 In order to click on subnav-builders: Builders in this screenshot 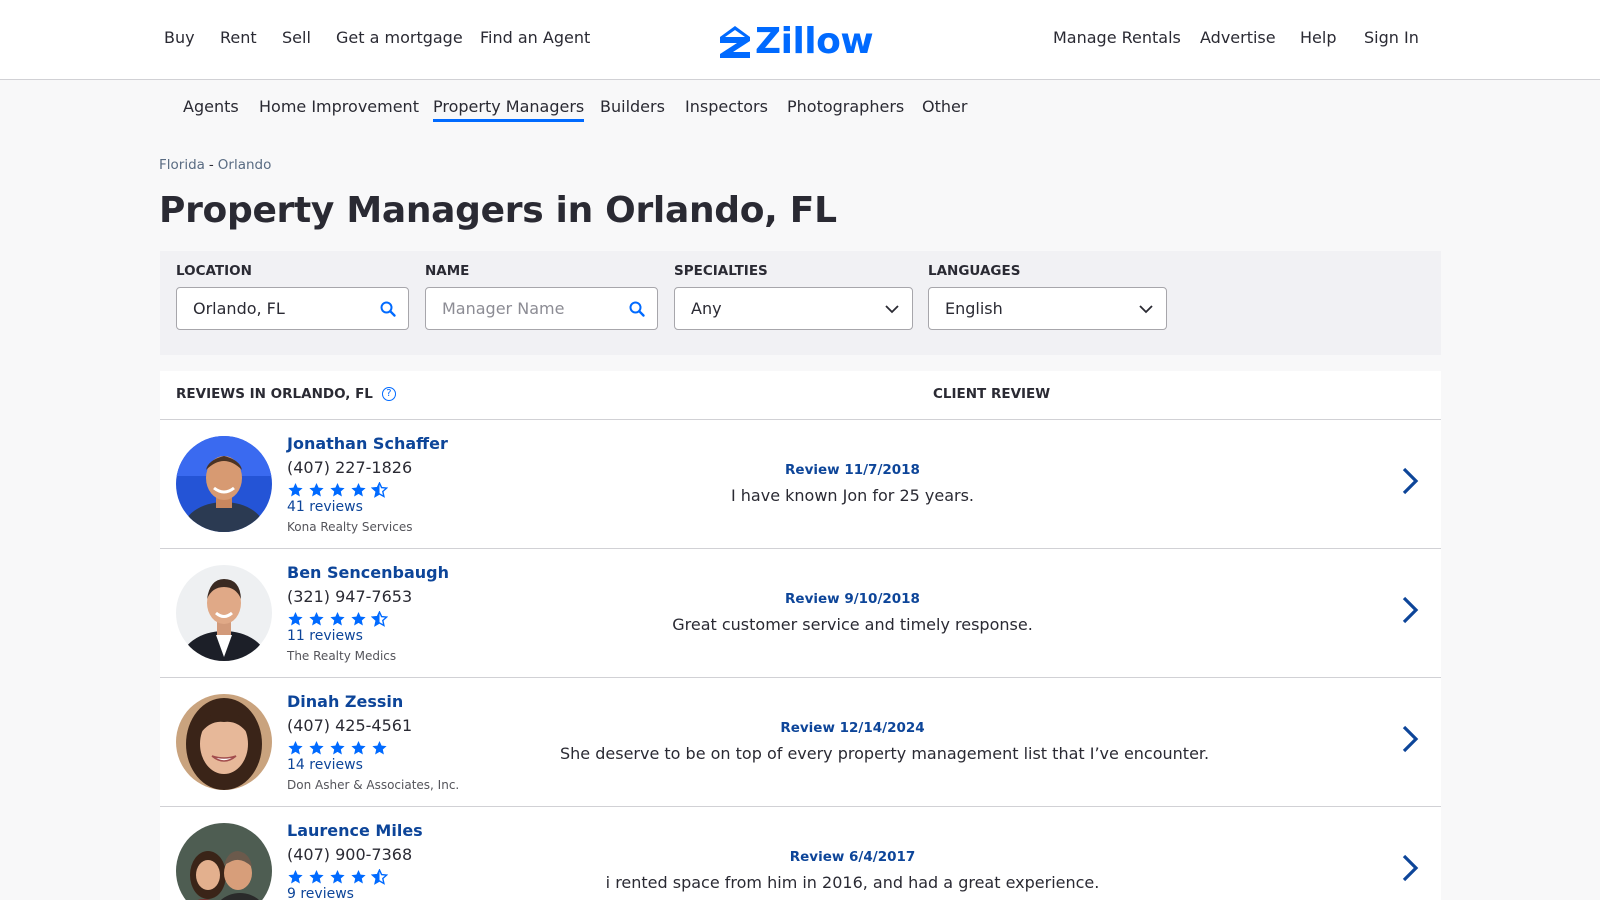, I will do `click(632, 108)`.